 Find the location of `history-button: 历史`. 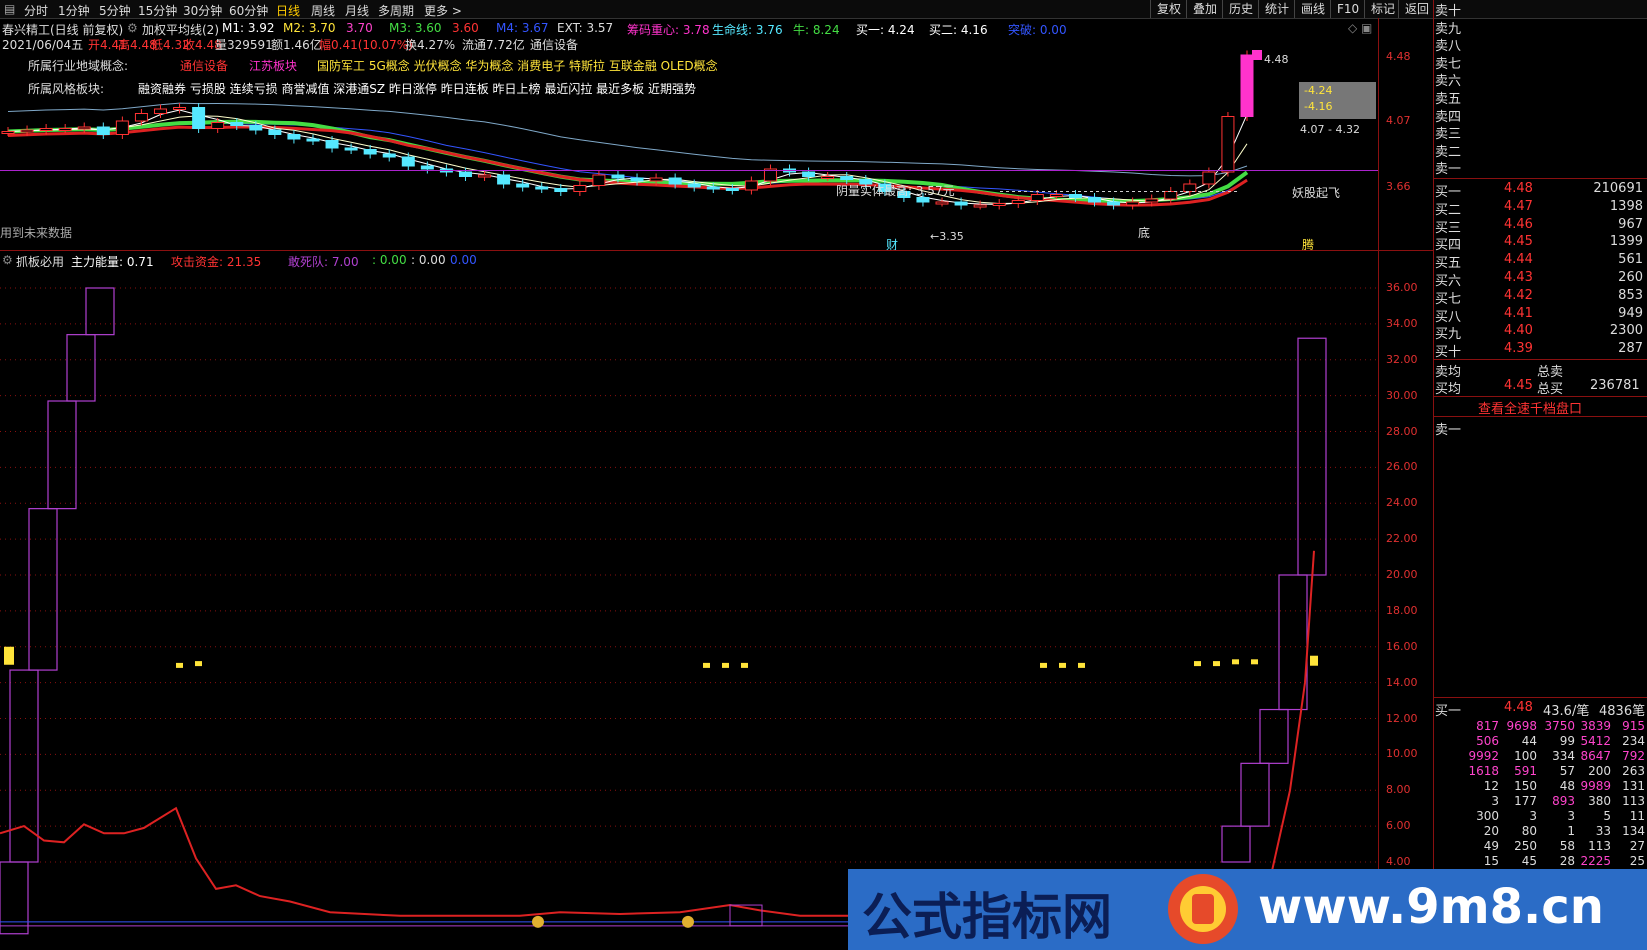

history-button: 历史 is located at coordinates (1240, 9).